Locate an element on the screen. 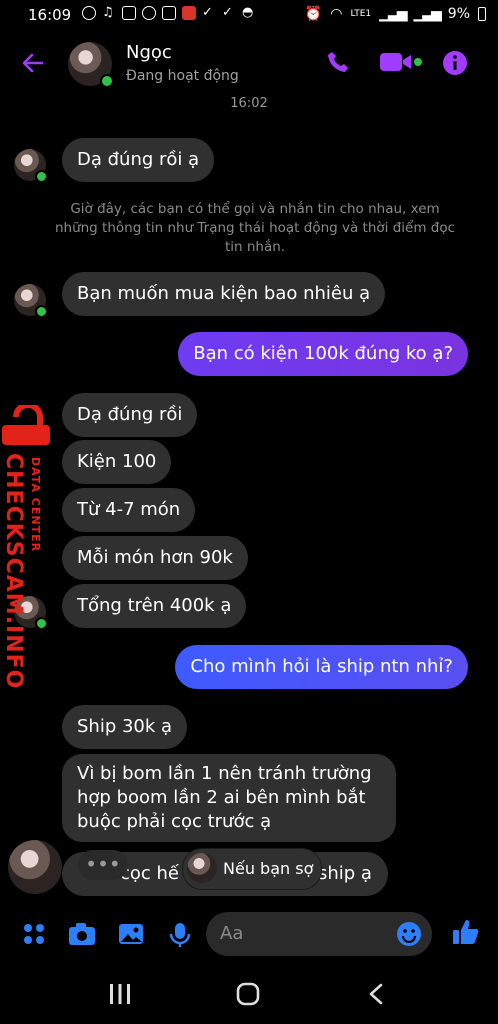  video-call-icon is located at coordinates (397, 64).